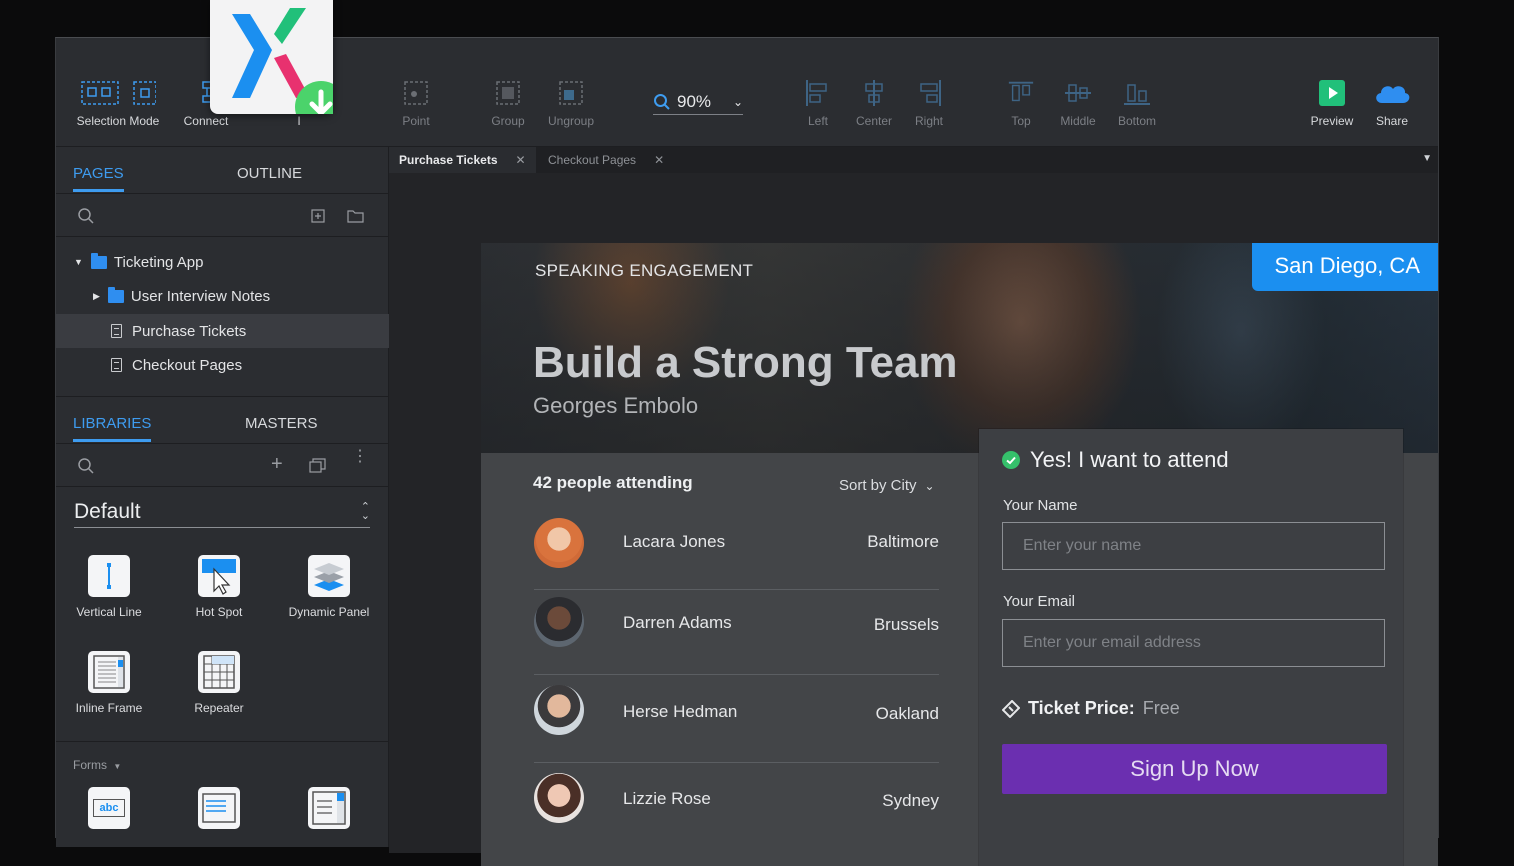 Image resolution: width=1514 pixels, height=866 pixels. I want to click on sort-label: Sort by City, so click(878, 485).